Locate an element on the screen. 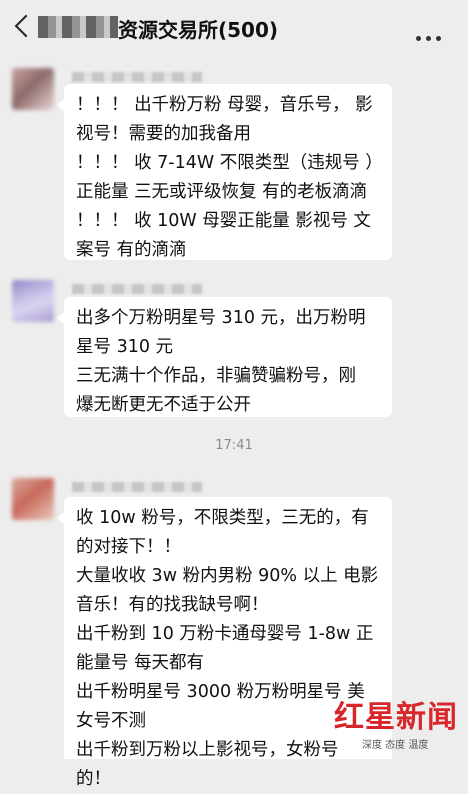  message-line: 收 10w 粉号，不限类型，三无的，有 is located at coordinates (222, 518).